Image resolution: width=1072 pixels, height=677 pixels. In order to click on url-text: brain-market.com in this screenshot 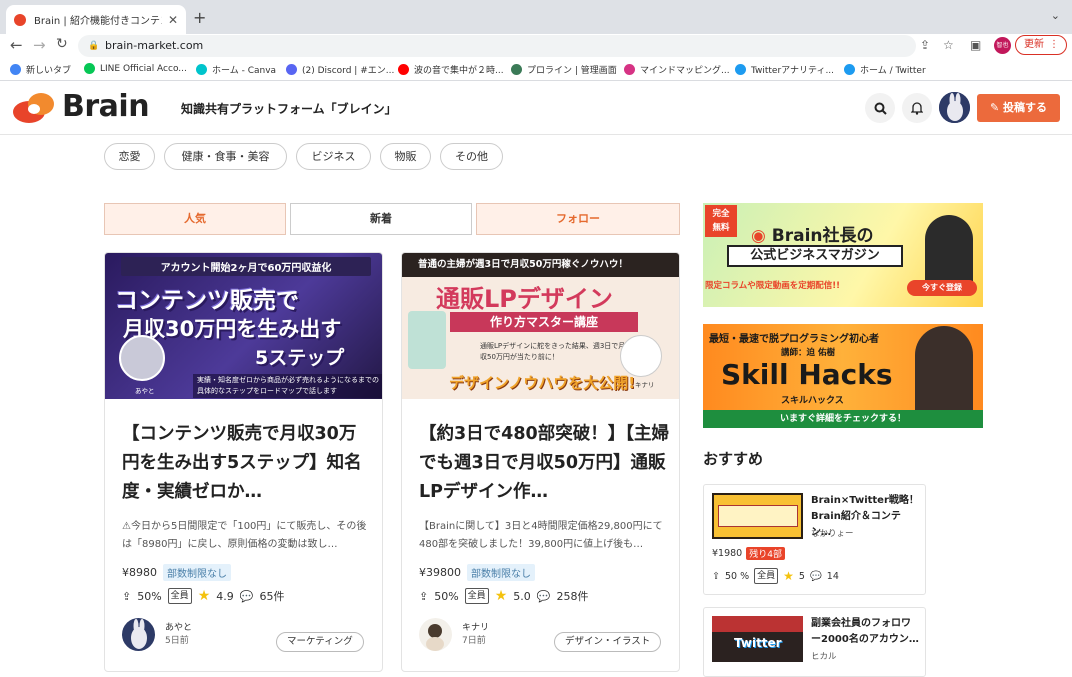, I will do `click(154, 45)`.